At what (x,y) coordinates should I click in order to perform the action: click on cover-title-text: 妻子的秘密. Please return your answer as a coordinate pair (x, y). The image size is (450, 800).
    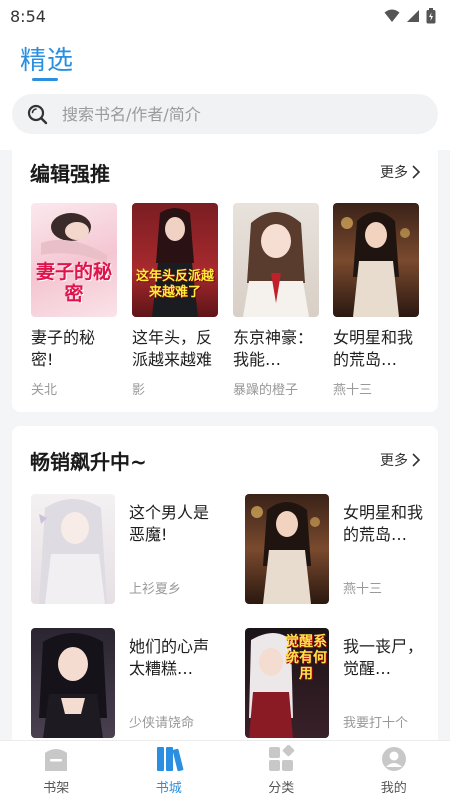
    Looking at the image, I should click on (73, 283).